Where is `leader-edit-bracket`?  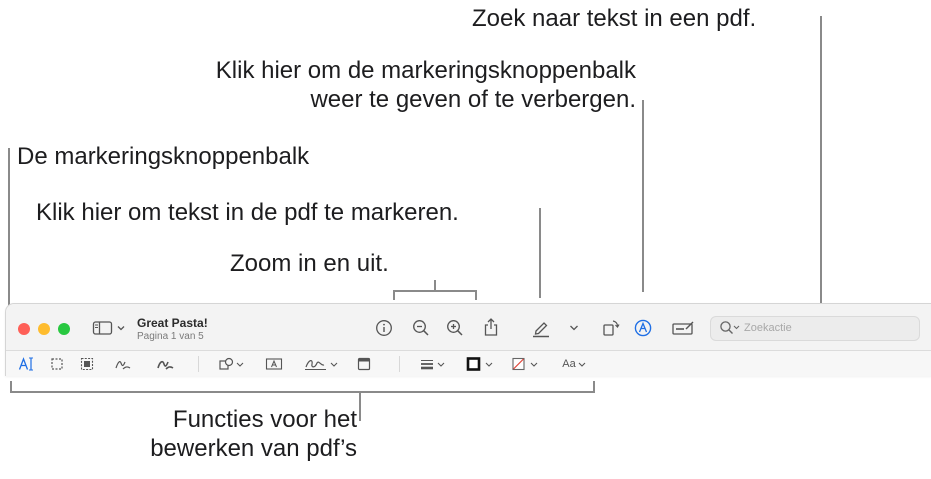 leader-edit-bracket is located at coordinates (302, 392).